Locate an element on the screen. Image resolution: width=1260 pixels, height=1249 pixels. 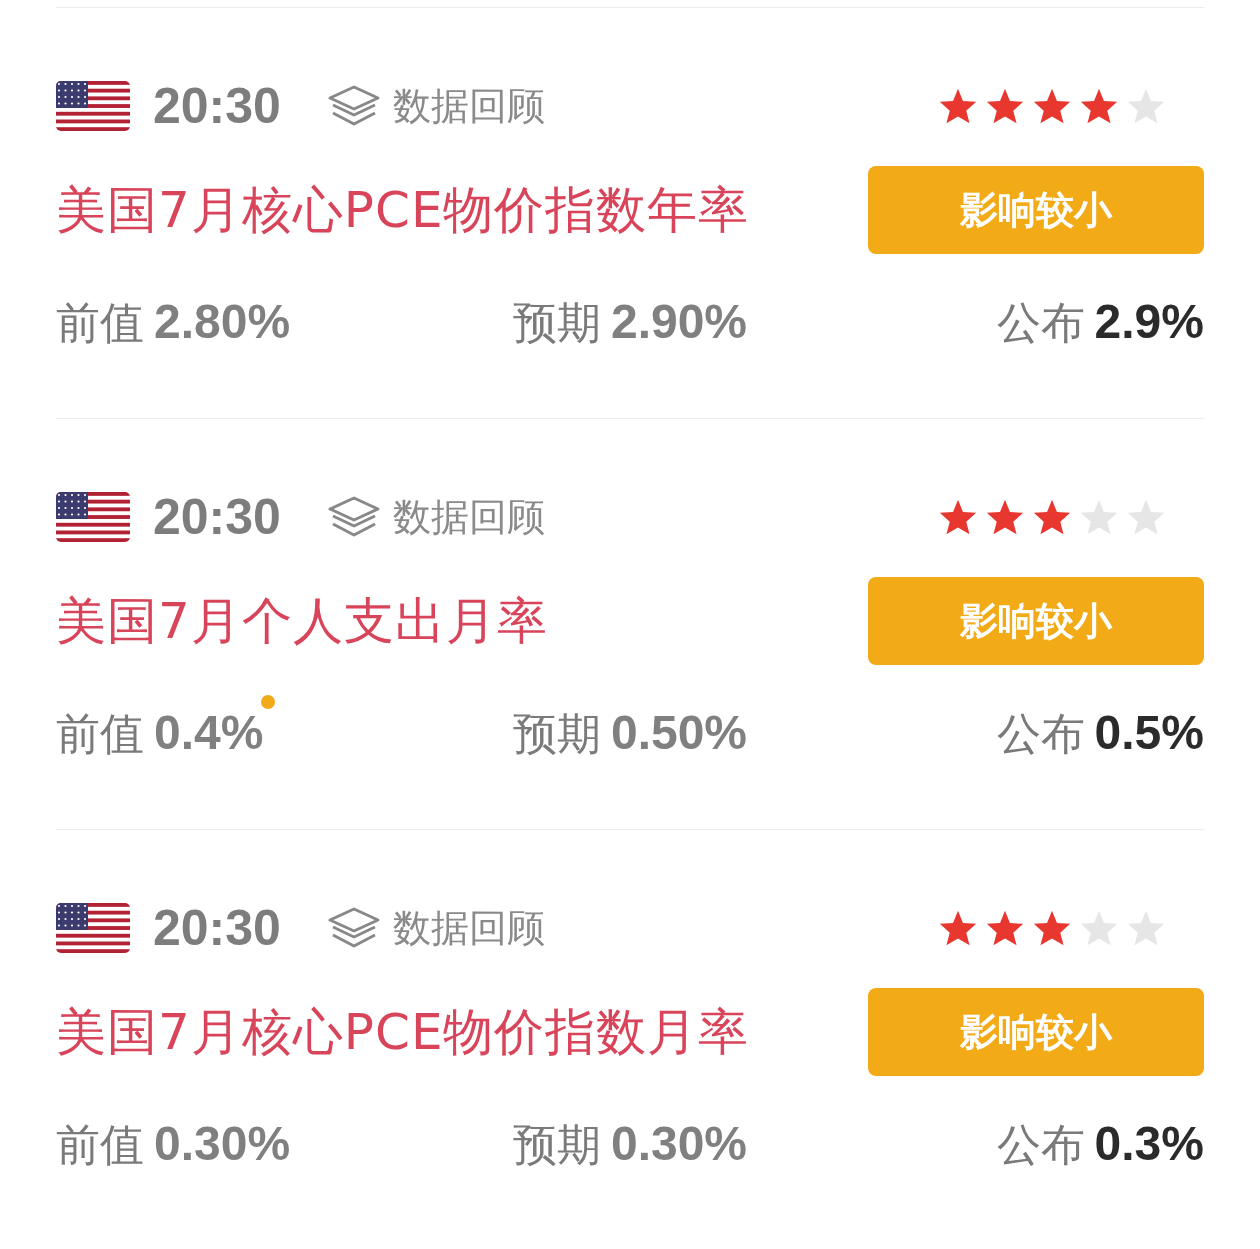
actual-value: 0.5% is located at coordinates (1149, 732).